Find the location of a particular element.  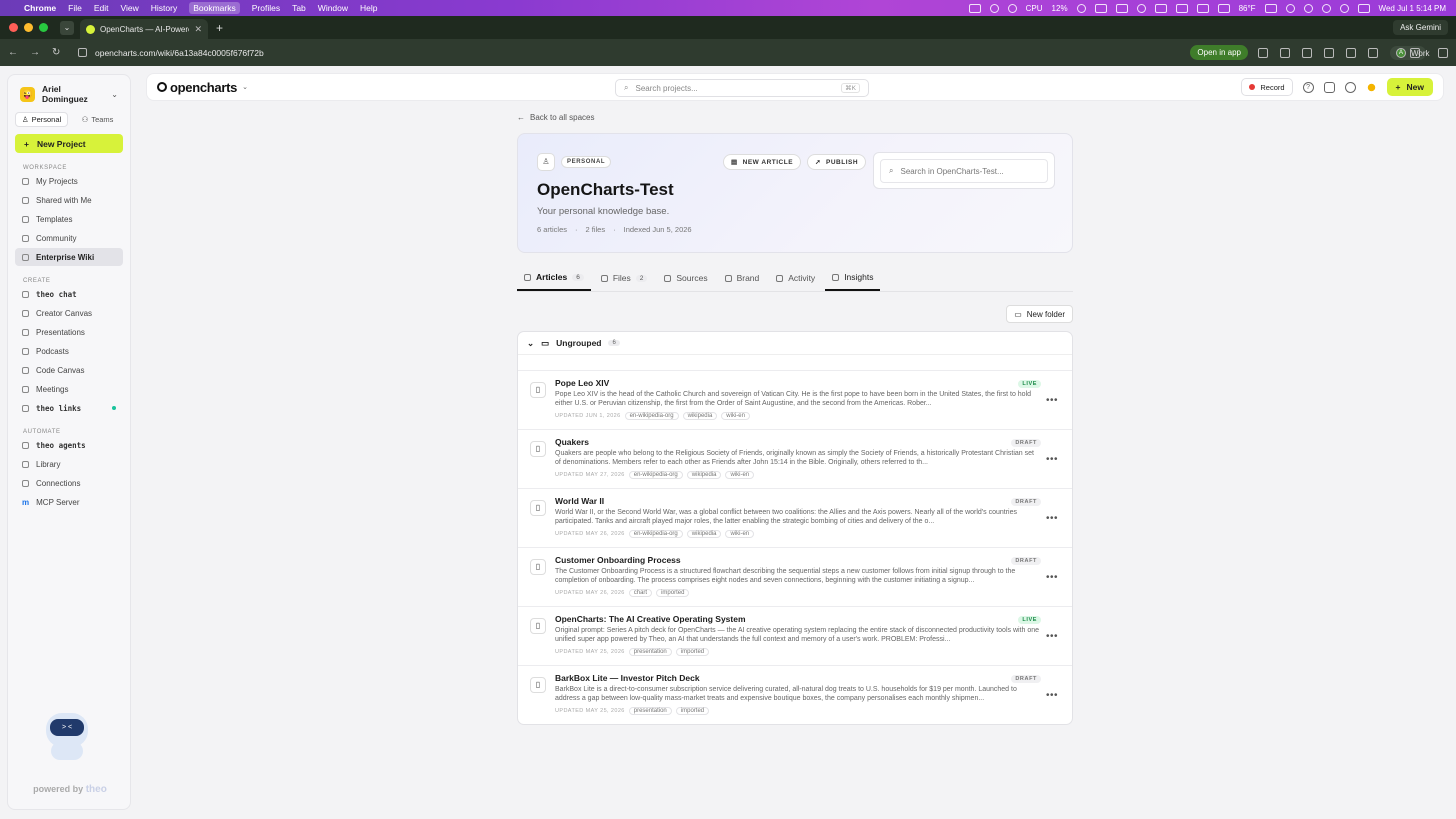

back-to-spaces-link: ← Back to all spaces is located at coordinates (795, 117).